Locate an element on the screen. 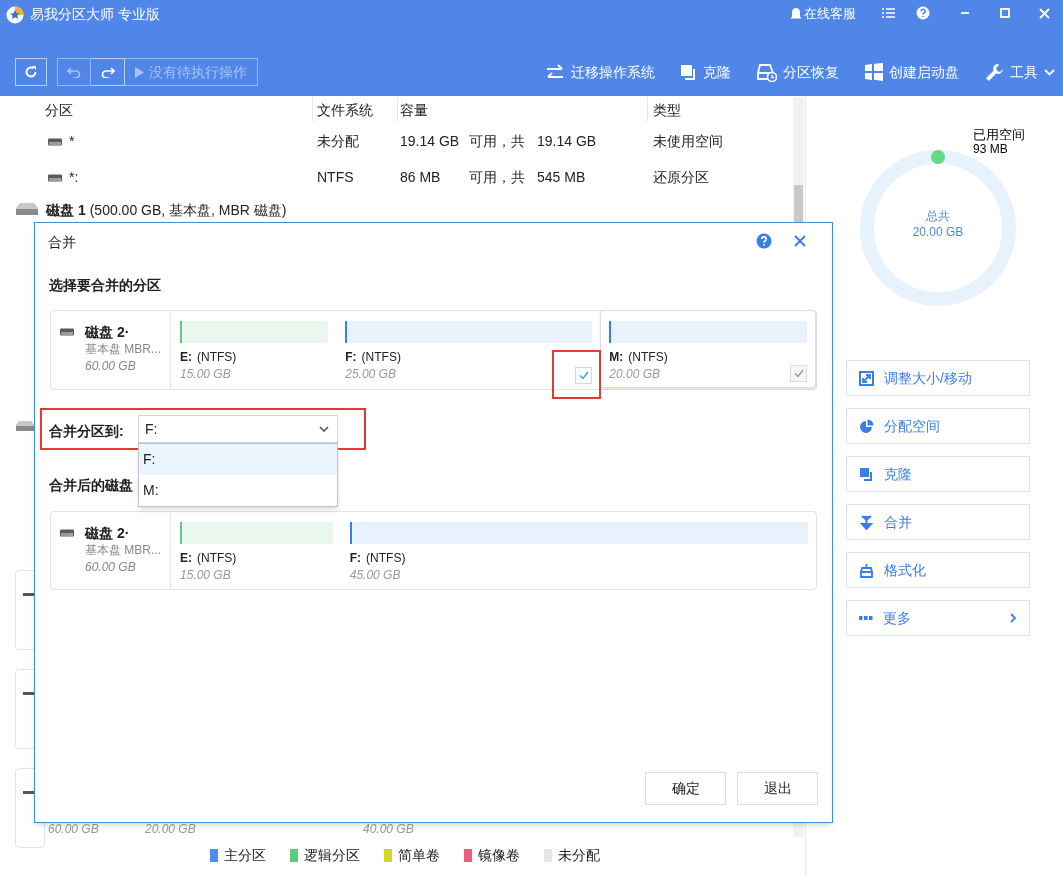  disk-info: (500.00 GB, 基本盘, MBR 磁盘) is located at coordinates (188, 210).